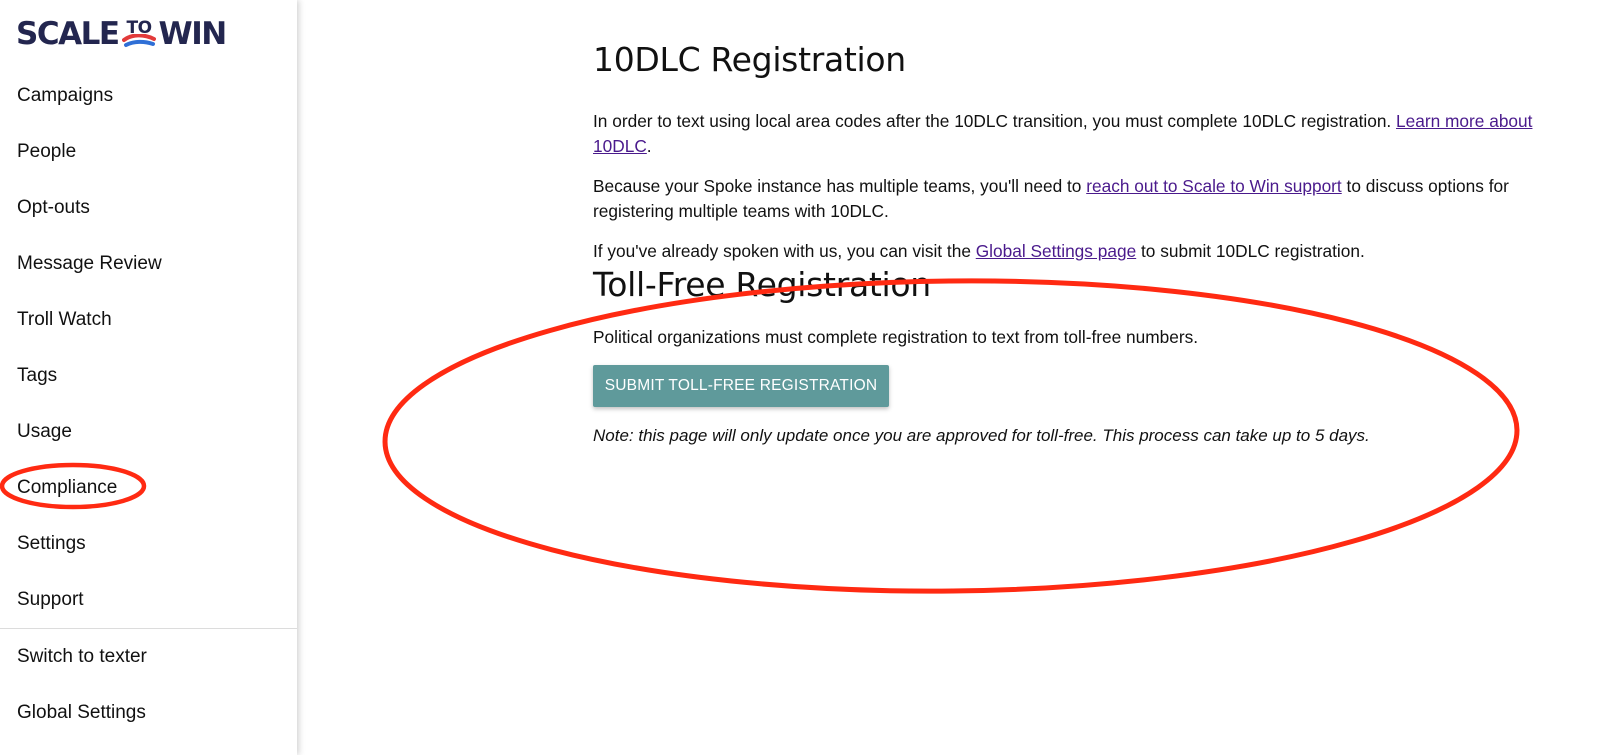 This screenshot has width=1600, height=755. I want to click on sidebar-item-tags: Tags, so click(148, 376).